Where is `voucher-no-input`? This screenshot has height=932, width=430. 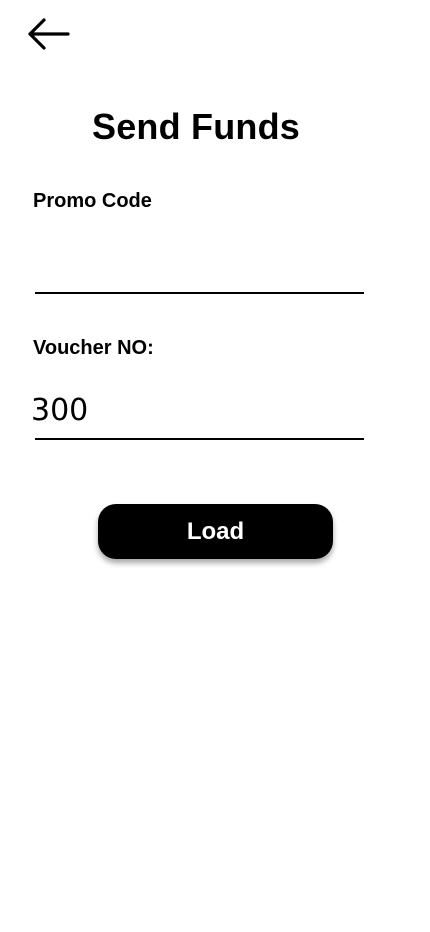
voucher-no-input is located at coordinates (196, 410).